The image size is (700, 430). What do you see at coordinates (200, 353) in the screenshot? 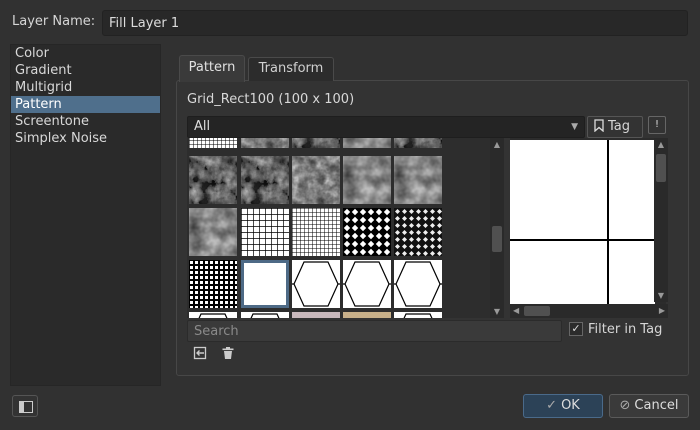
I see `import-icon` at bounding box center [200, 353].